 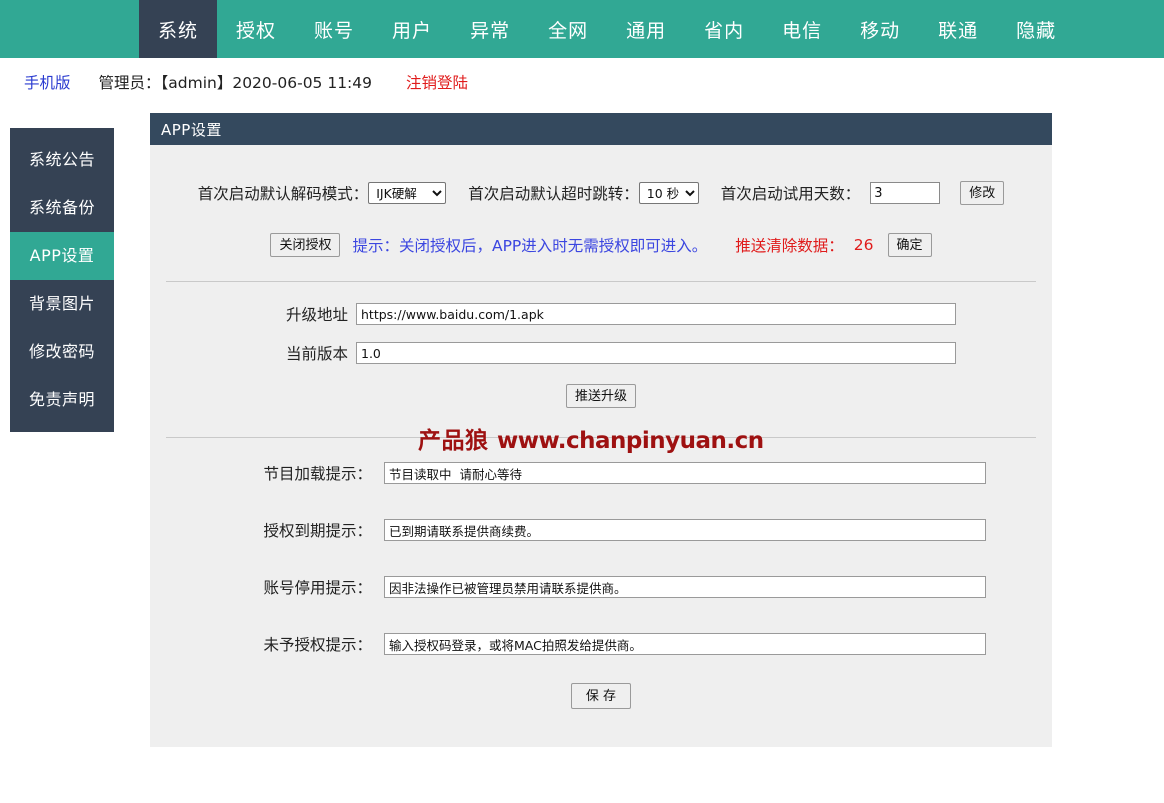 What do you see at coordinates (646, 29) in the screenshot?
I see `nav-item-6: 通用` at bounding box center [646, 29].